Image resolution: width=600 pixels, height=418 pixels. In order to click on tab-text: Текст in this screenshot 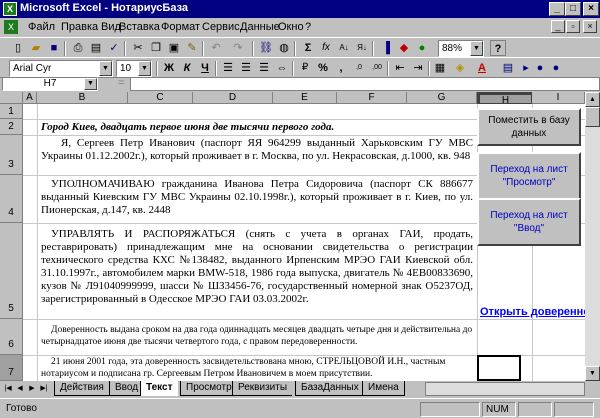, I will do `click(159, 388)`.